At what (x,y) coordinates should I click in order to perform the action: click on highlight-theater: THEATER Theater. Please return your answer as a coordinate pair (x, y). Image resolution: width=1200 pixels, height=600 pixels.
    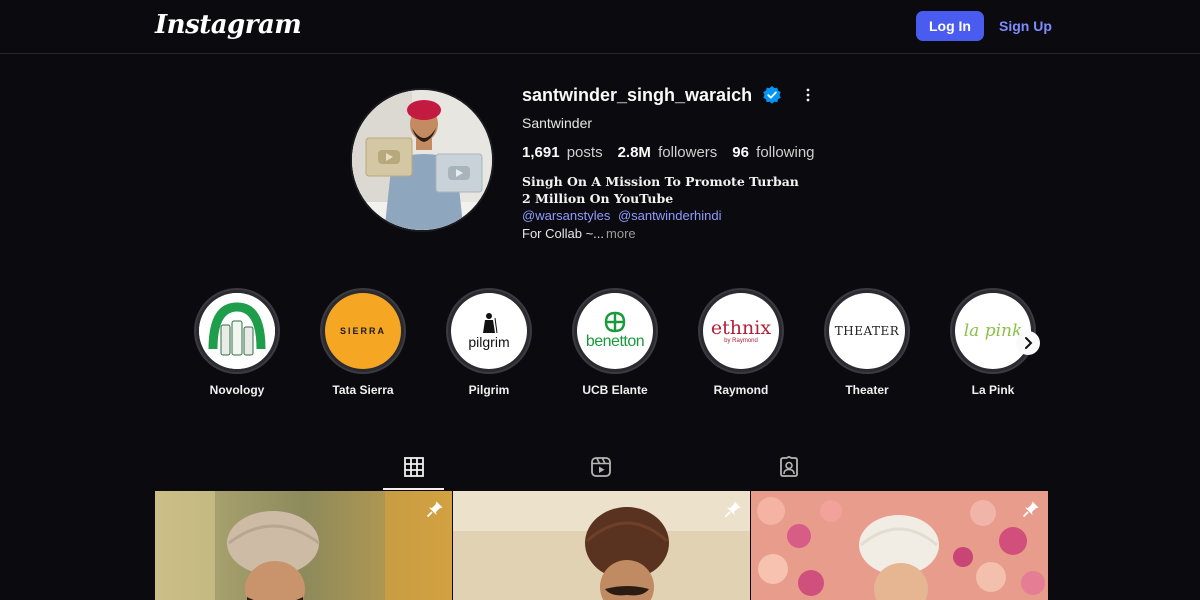
    Looking at the image, I should click on (867, 342).